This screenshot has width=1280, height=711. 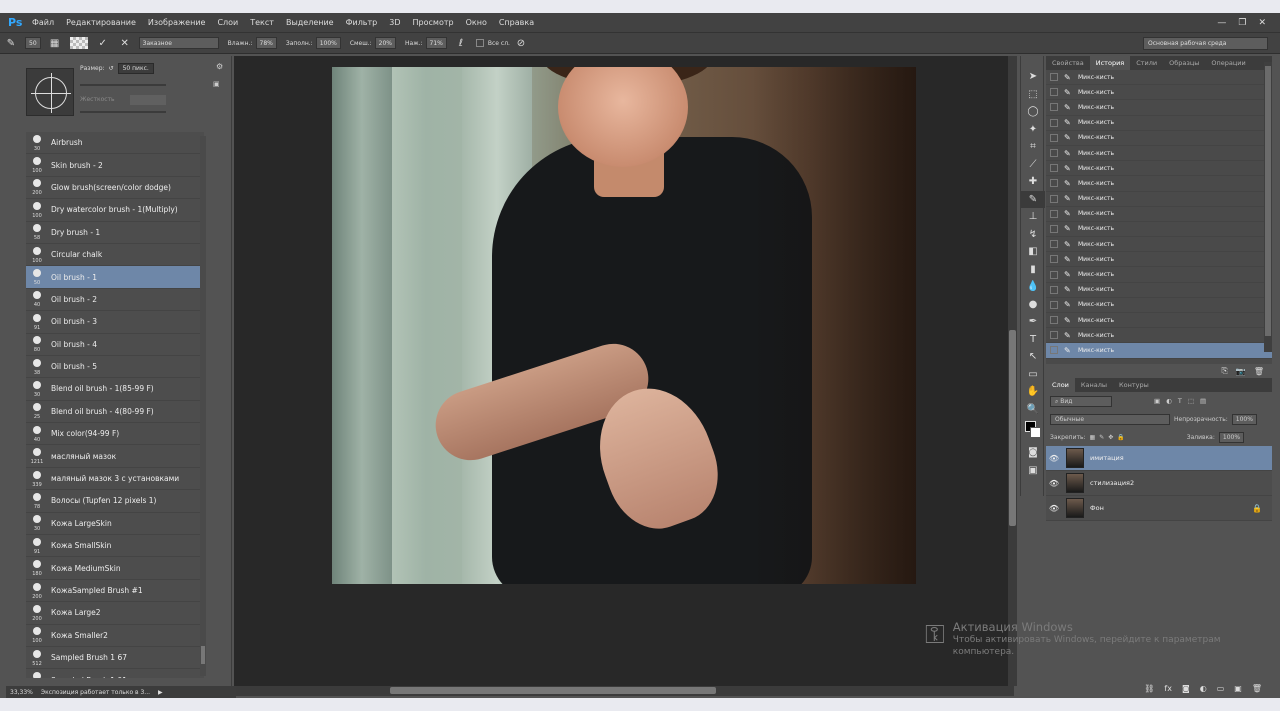 I want to click on mixer-brush-tool-icon: ✎, so click(x=11, y=43).